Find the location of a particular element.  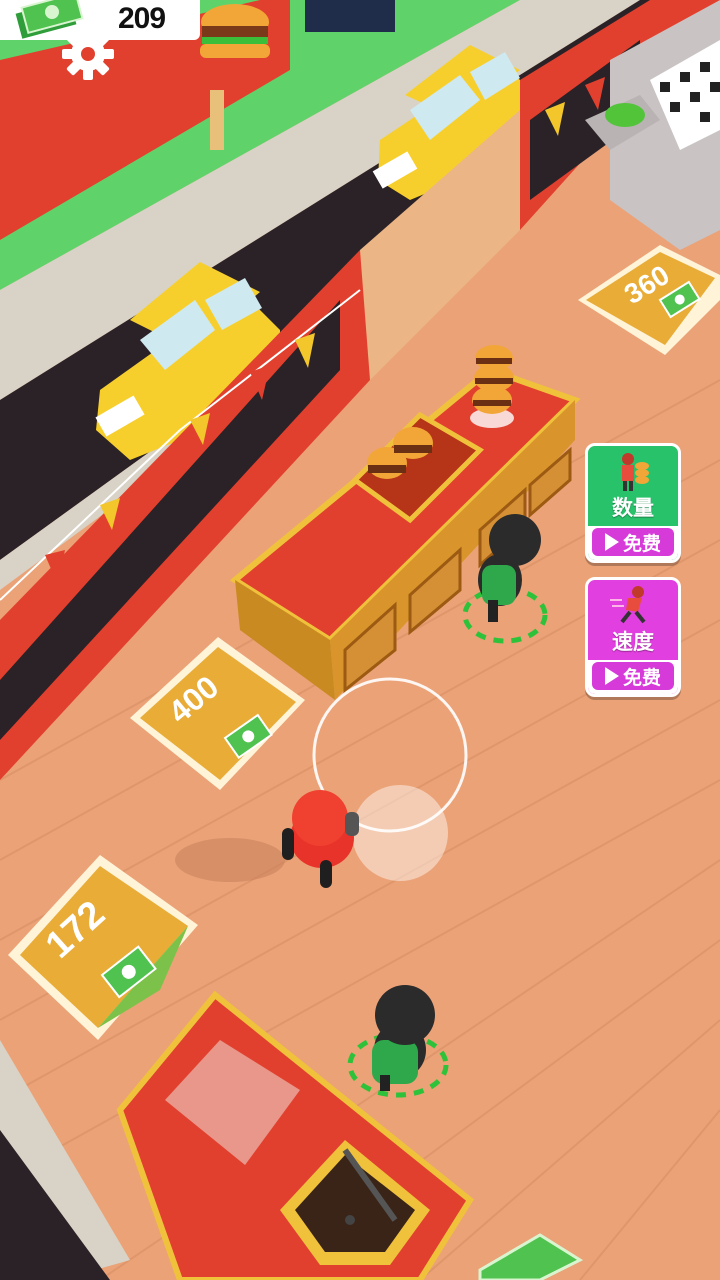

street-object is located at coordinates (350, 16).